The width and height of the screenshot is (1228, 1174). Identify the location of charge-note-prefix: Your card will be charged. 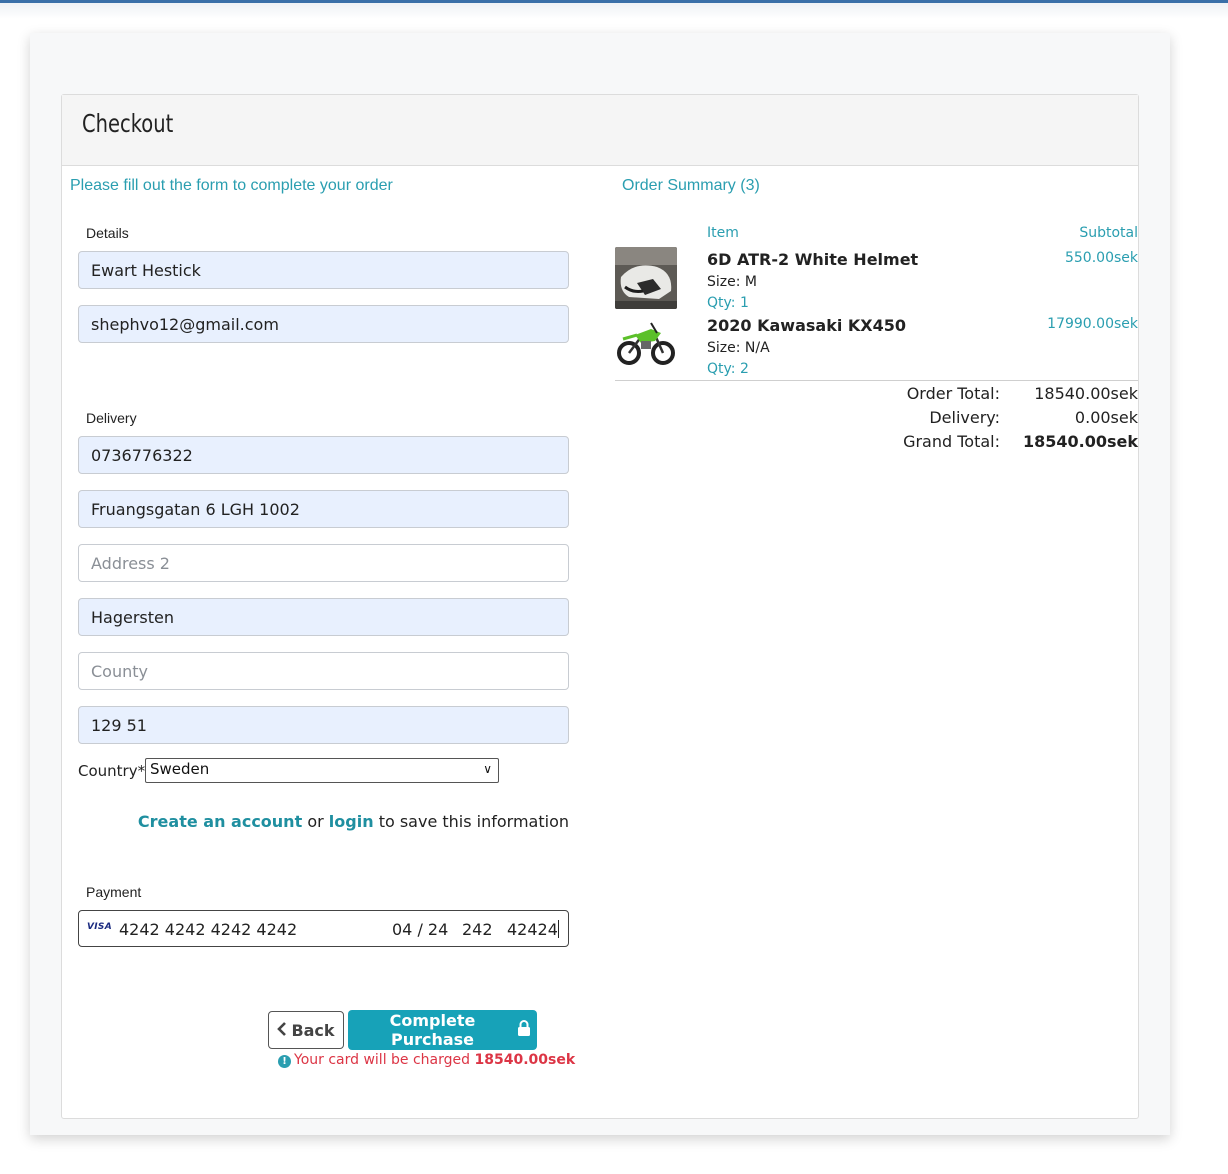
(382, 1060).